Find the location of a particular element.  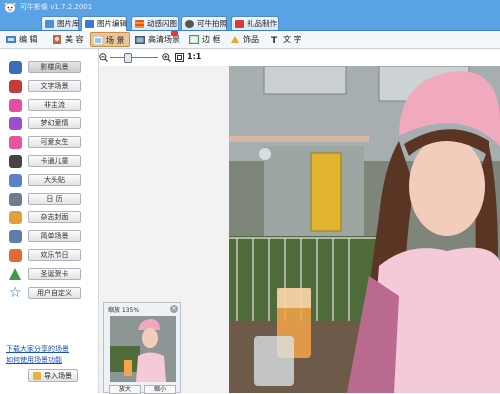

category-button: 圣诞贺卡 is located at coordinates (54, 273).